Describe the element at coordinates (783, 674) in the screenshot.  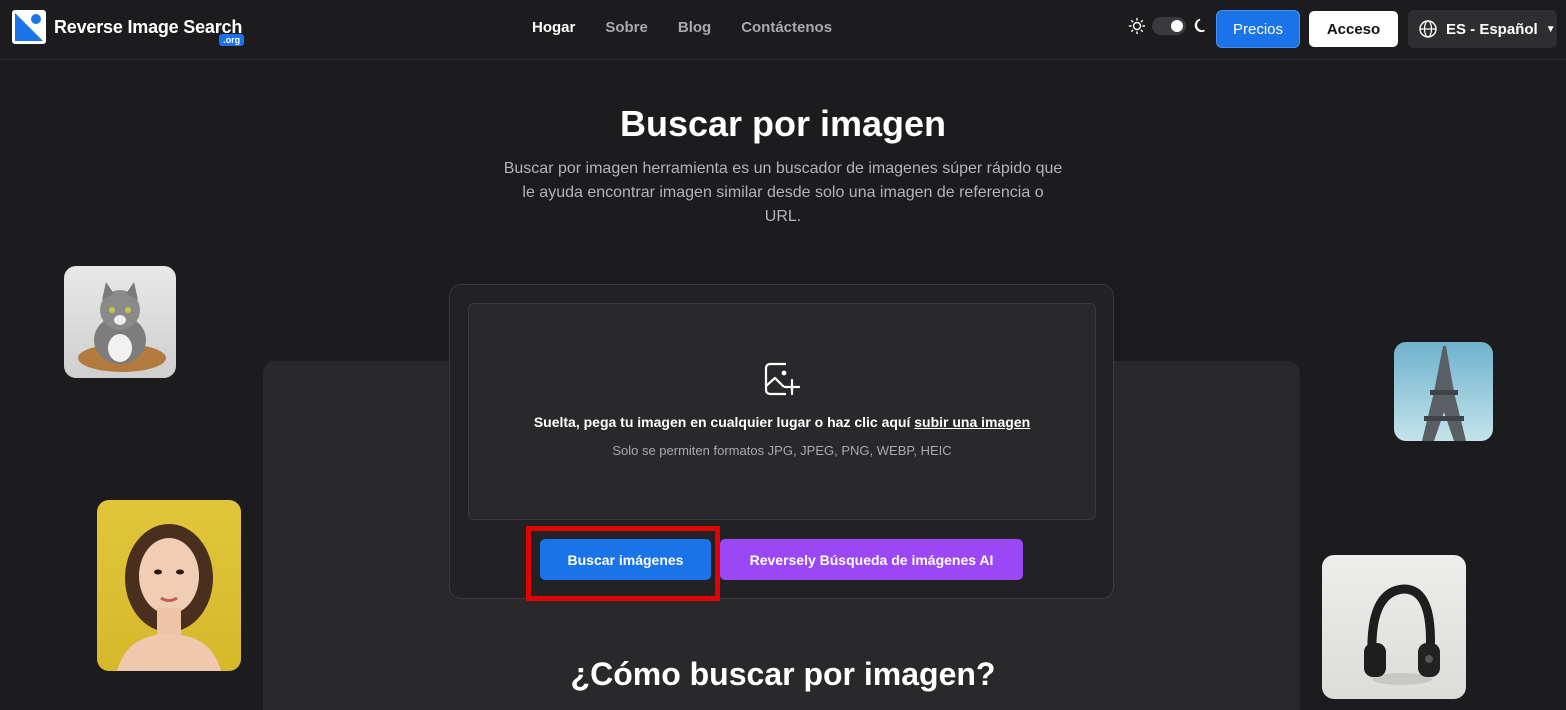
I see `how-to-heading: ¿Cómo buscar por imagen?` at that location.